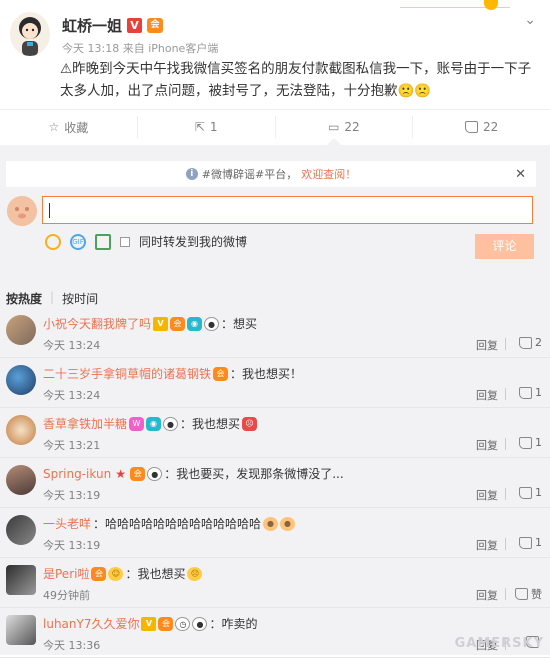 Image resolution: width=550 pixels, height=658 pixels. What do you see at coordinates (146, 241) in the screenshot?
I see `composer-tools: GIF 同时转发到我的微博` at bounding box center [146, 241].